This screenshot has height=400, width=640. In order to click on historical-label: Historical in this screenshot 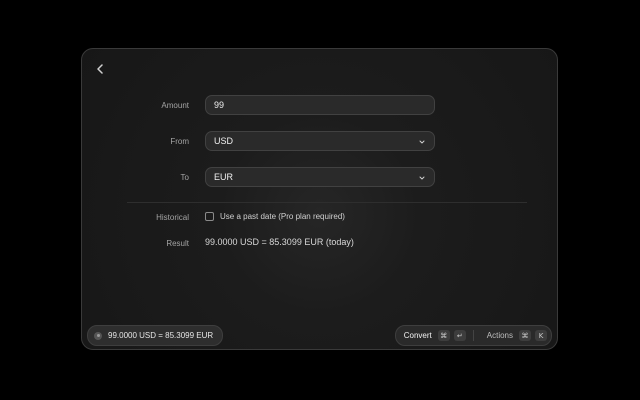, I will do `click(172, 217)`.